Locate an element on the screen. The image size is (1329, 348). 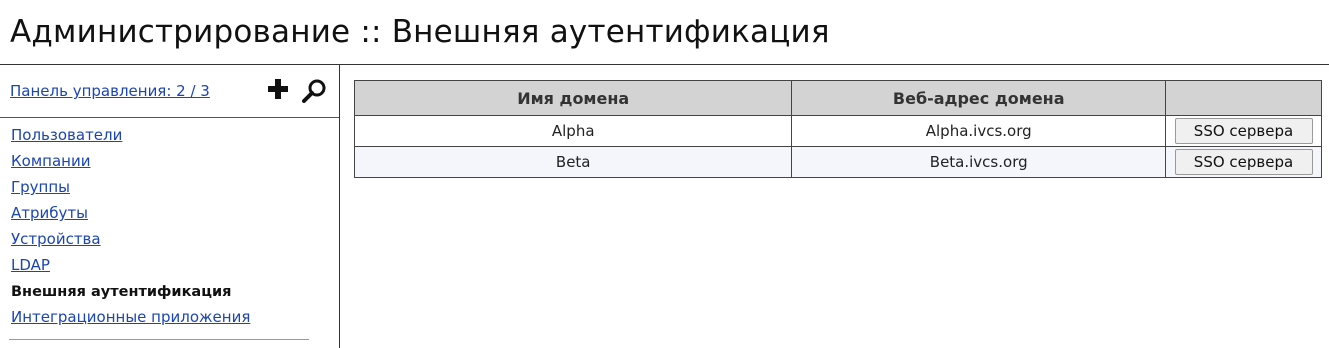
sidebar-item-integration-apps: Интеграционные приложения is located at coordinates (130, 317).